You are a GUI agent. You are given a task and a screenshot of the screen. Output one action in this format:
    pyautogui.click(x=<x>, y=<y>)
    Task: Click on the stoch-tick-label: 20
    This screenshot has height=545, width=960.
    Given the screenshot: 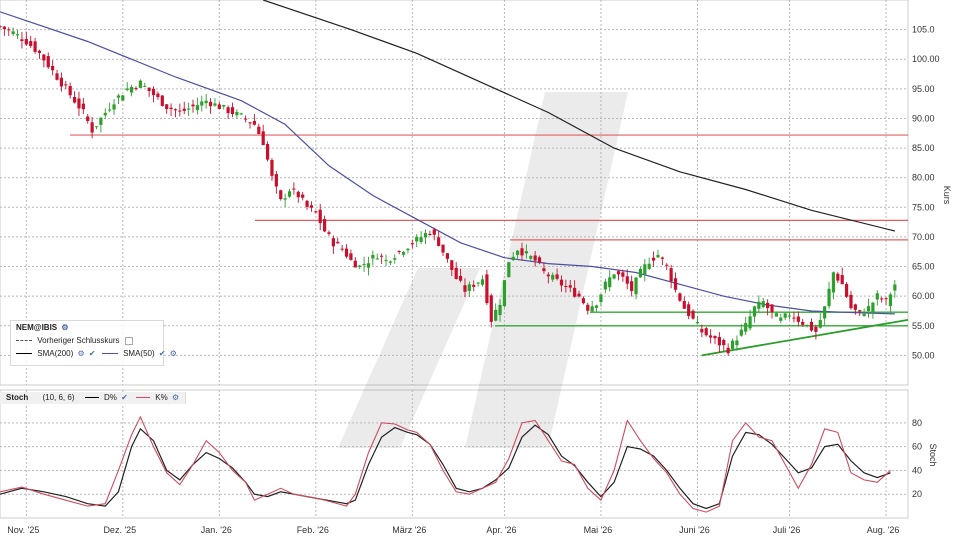 What is the action you would take?
    pyautogui.click(x=917, y=494)
    